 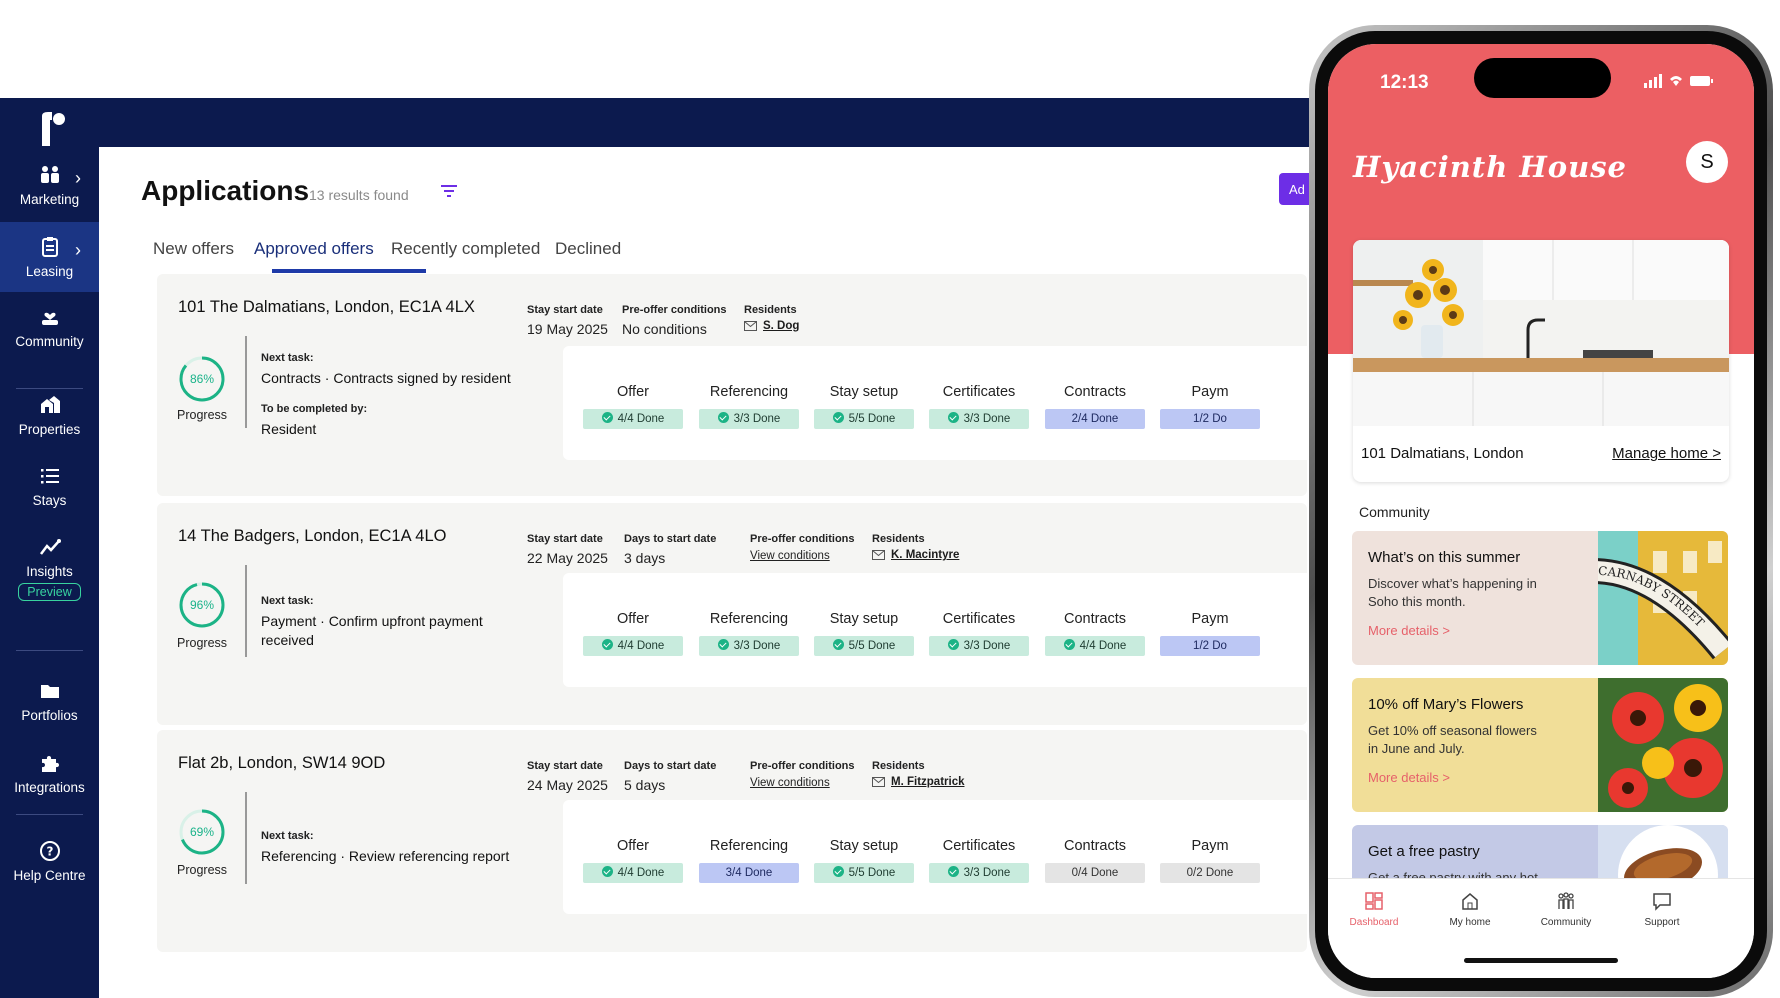 I want to click on stay-start-value: 22 May 2025, so click(x=567, y=558).